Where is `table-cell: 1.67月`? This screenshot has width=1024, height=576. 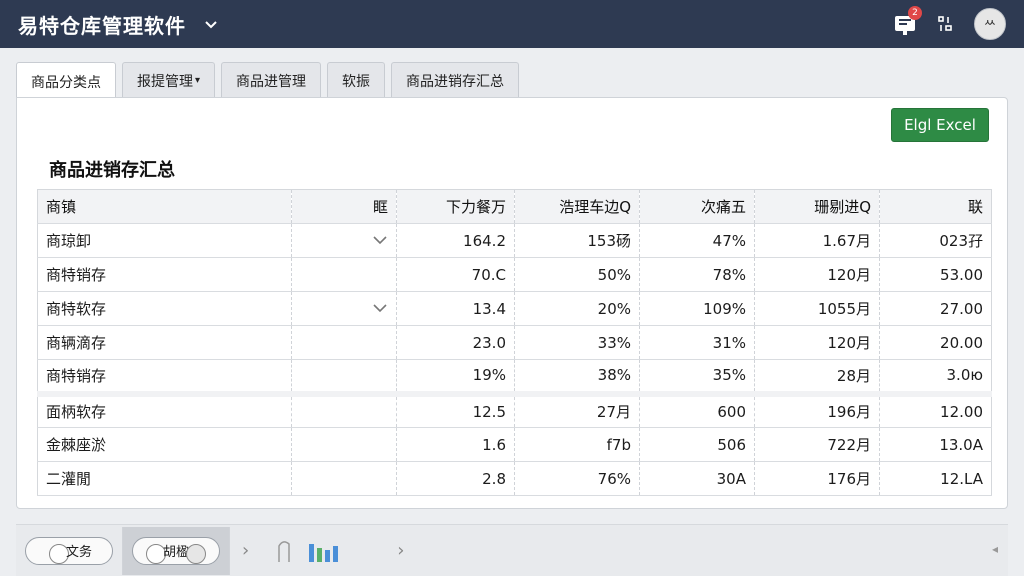
table-cell: 1.67月 is located at coordinates (817, 240).